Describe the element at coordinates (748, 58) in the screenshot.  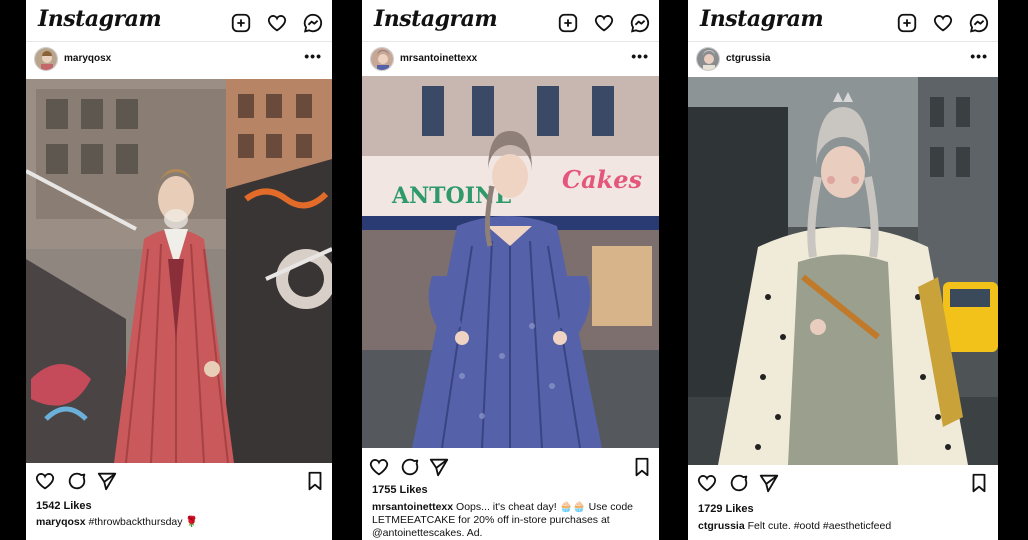
I see `post-username: ctgrussia` at that location.